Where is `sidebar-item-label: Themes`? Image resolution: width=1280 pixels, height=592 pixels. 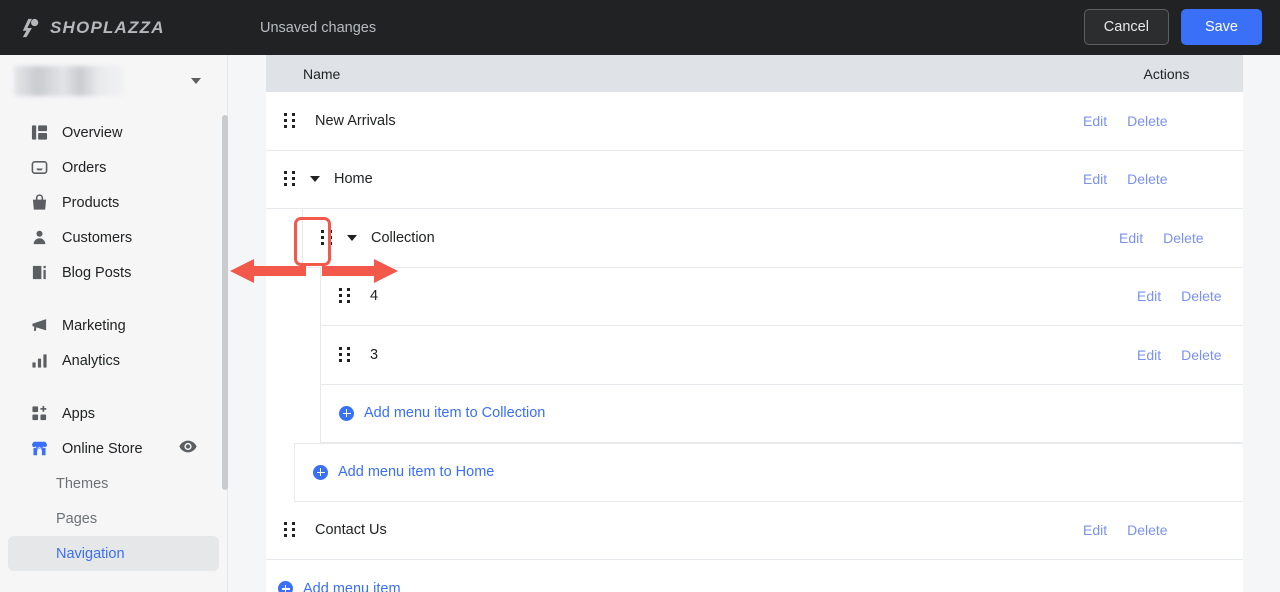
sidebar-item-label: Themes is located at coordinates (82, 483).